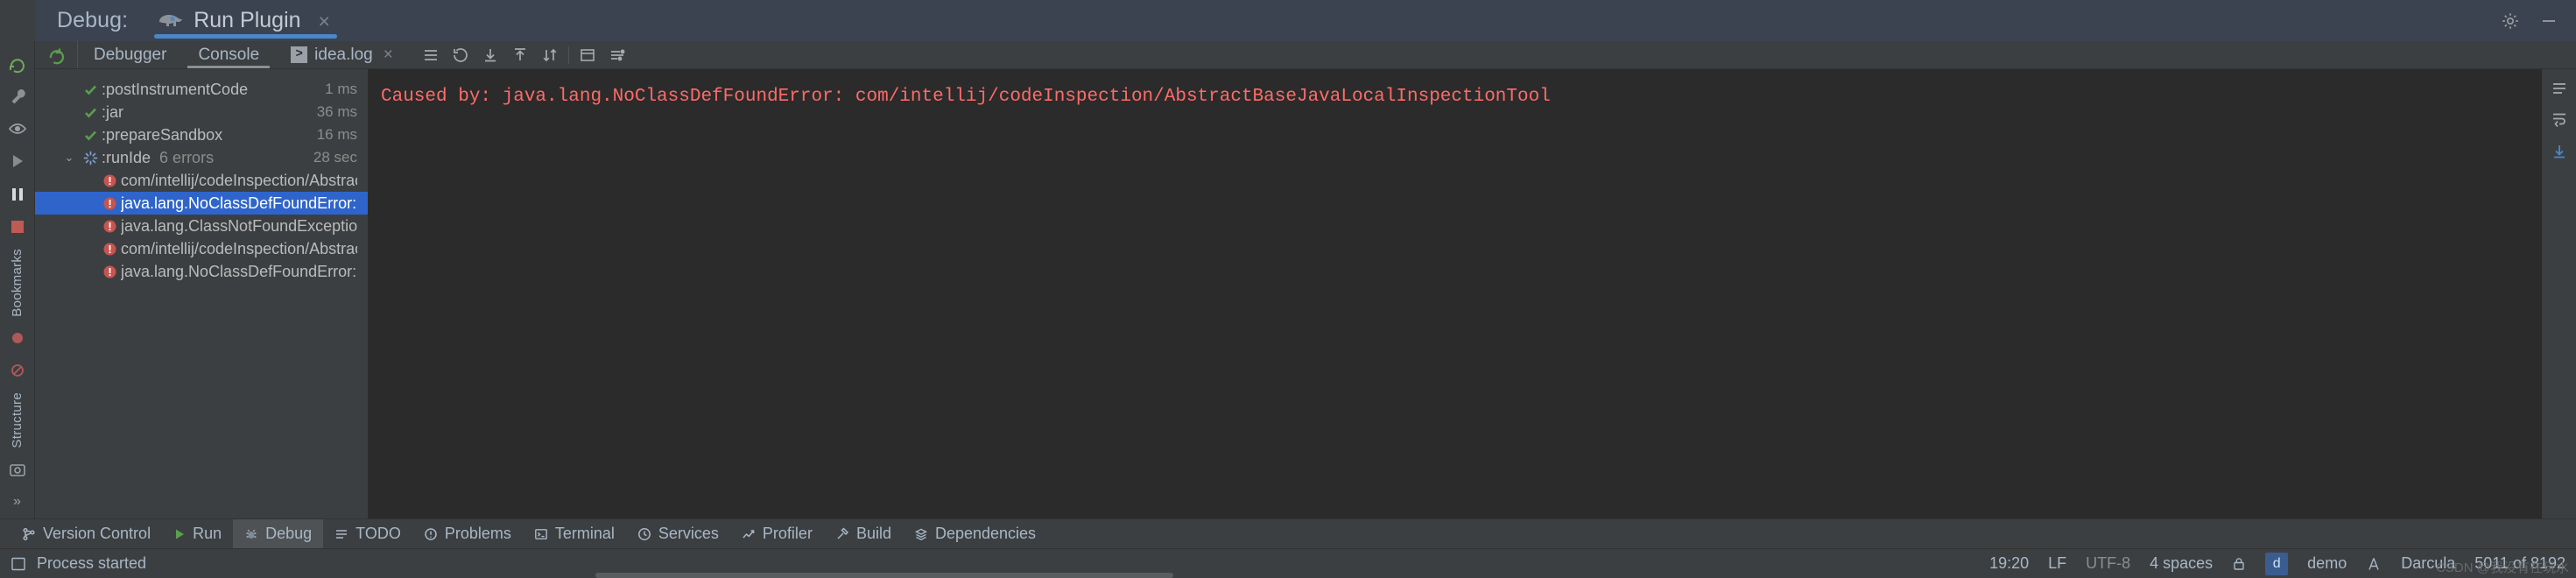  I want to click on project-badge: d, so click(2277, 563).